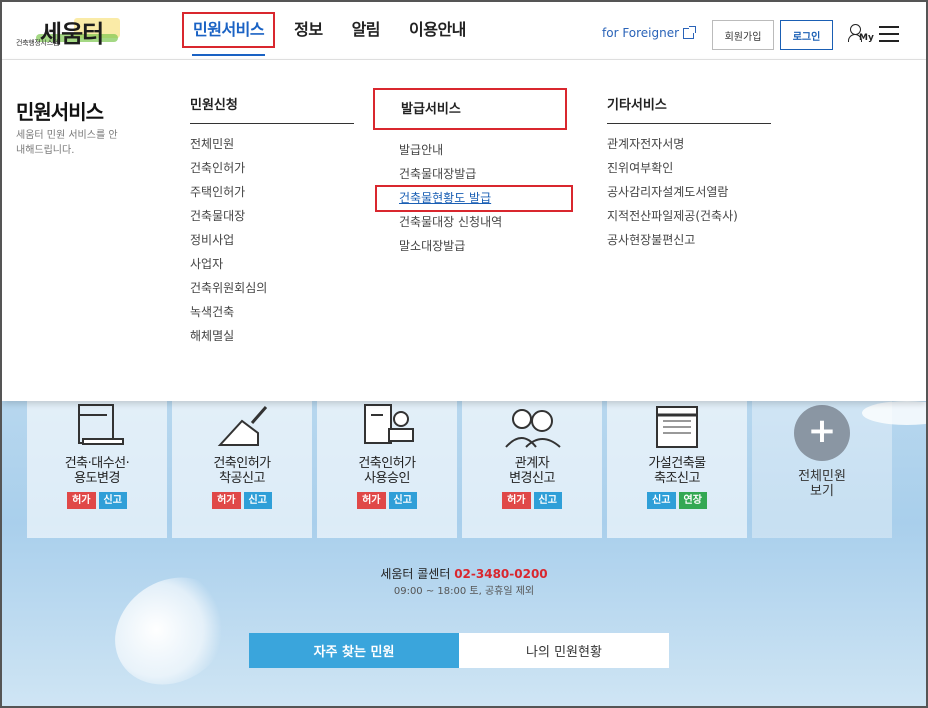  Describe the element at coordinates (37, 43) in the screenshot. I see `logo-subtitle: 건축행정시스템` at that location.